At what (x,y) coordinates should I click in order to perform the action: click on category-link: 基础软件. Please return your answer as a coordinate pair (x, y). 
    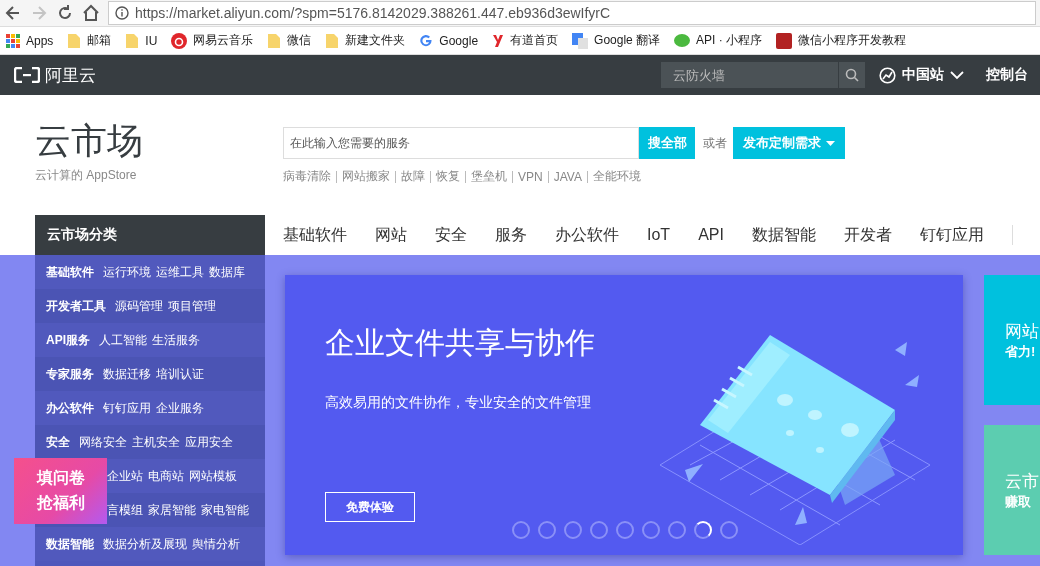
    Looking at the image, I should click on (70, 272).